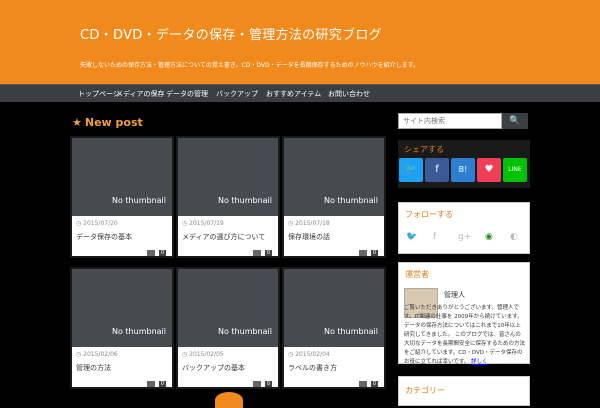 This screenshot has height=408, width=600. What do you see at coordinates (489, 237) in the screenshot?
I see `follow-rss-icon: ◉` at bounding box center [489, 237].